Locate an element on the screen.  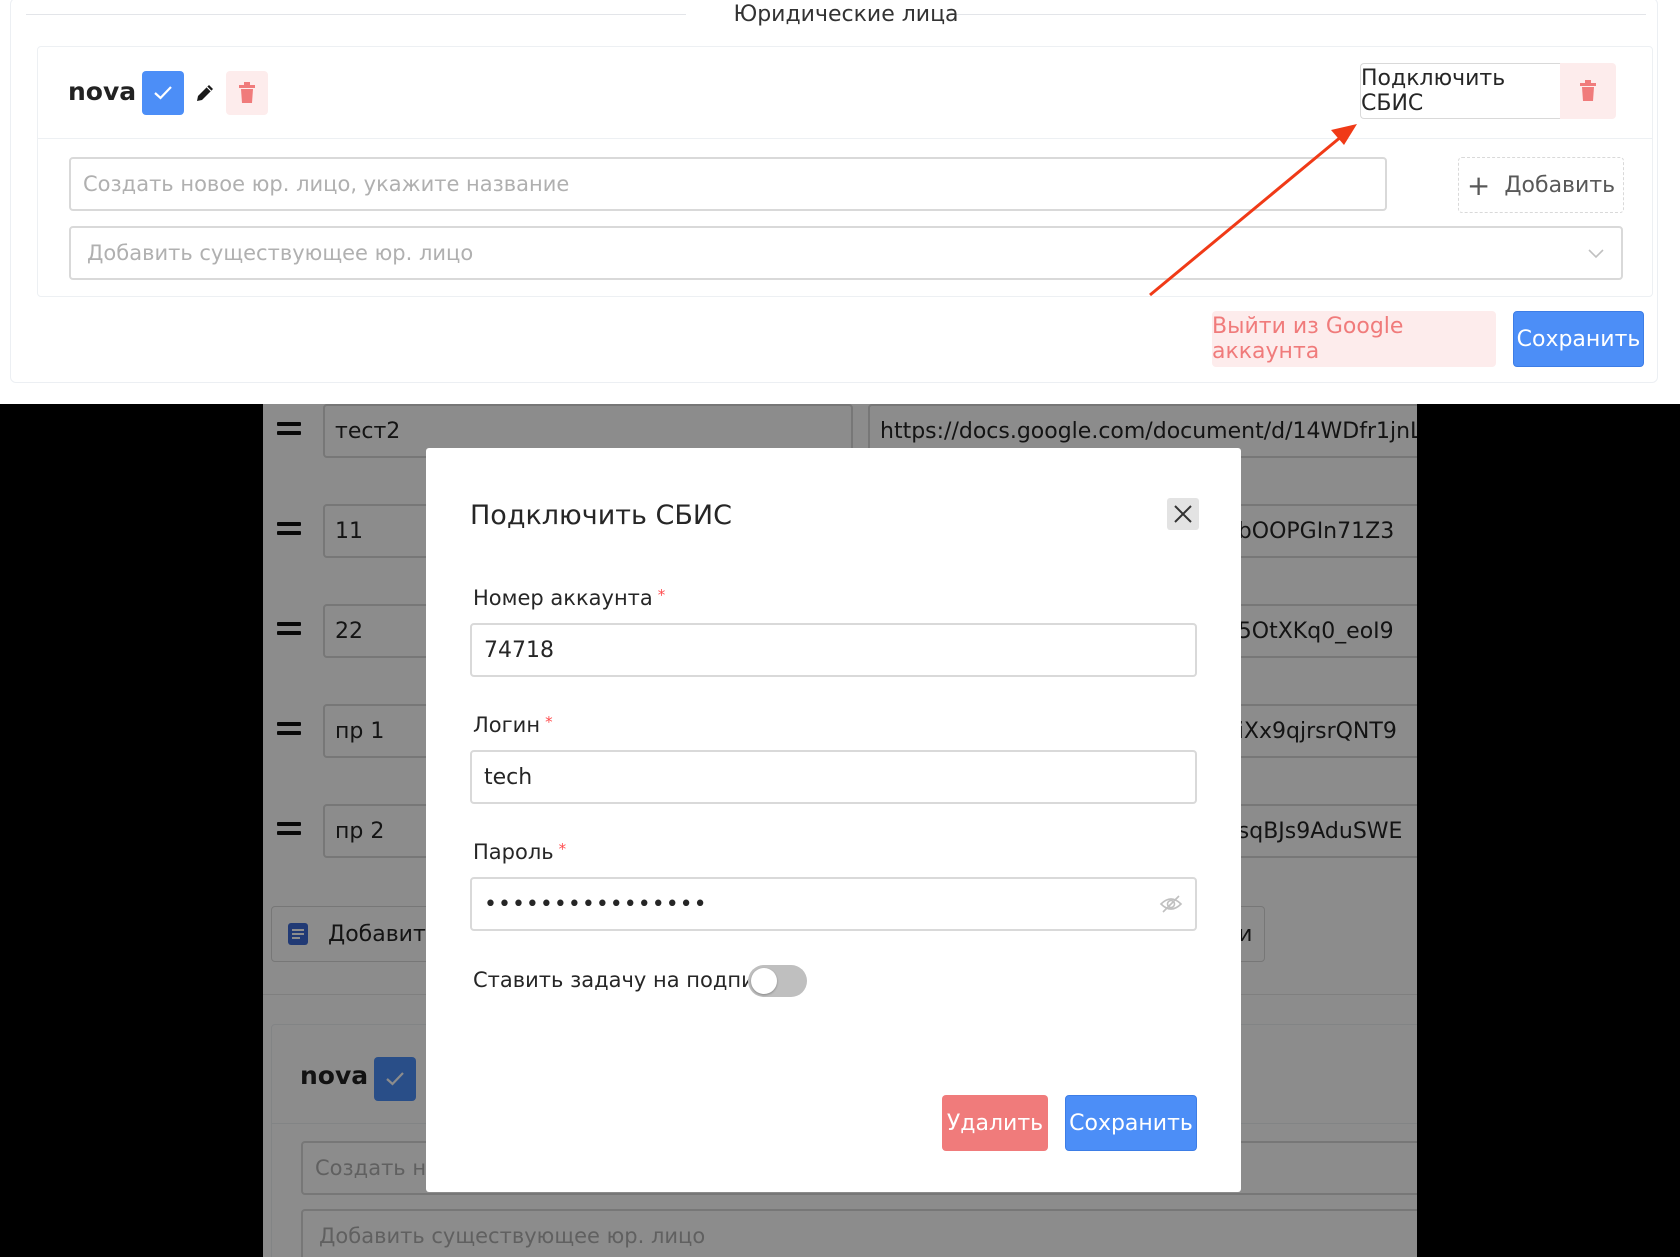
login-label: Логин * is located at coordinates (513, 725).